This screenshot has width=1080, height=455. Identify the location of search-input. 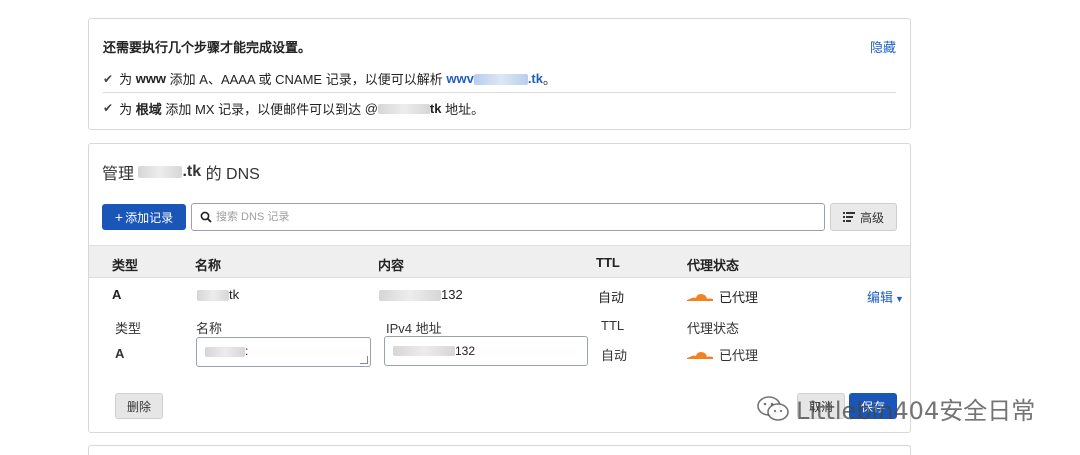
(506, 217).